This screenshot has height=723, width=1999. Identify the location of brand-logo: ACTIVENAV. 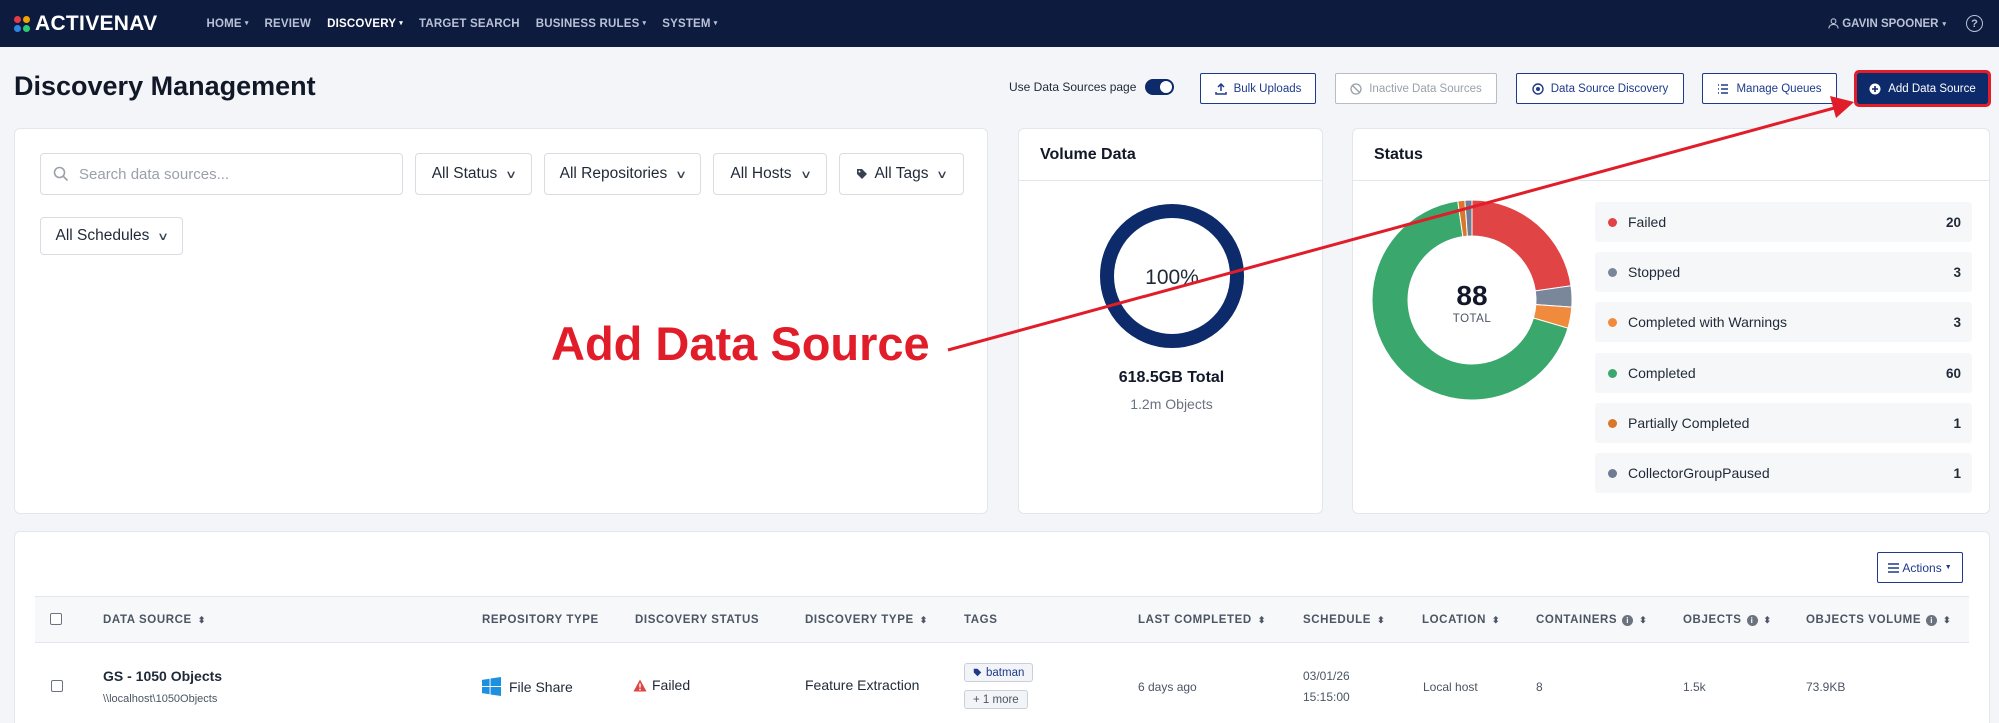
(86, 24).